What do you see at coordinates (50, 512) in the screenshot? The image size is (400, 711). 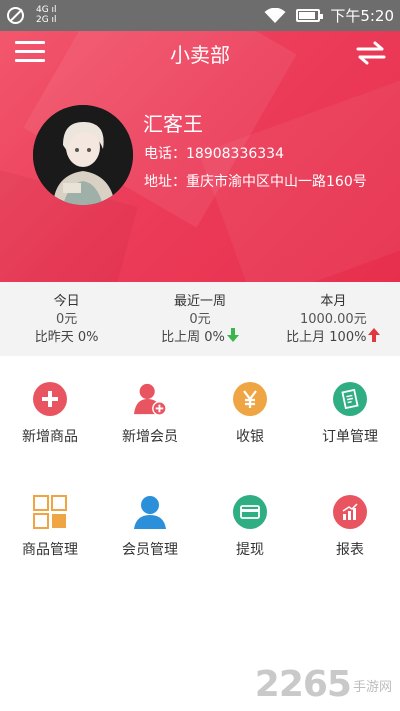 I see `grid-icon` at bounding box center [50, 512].